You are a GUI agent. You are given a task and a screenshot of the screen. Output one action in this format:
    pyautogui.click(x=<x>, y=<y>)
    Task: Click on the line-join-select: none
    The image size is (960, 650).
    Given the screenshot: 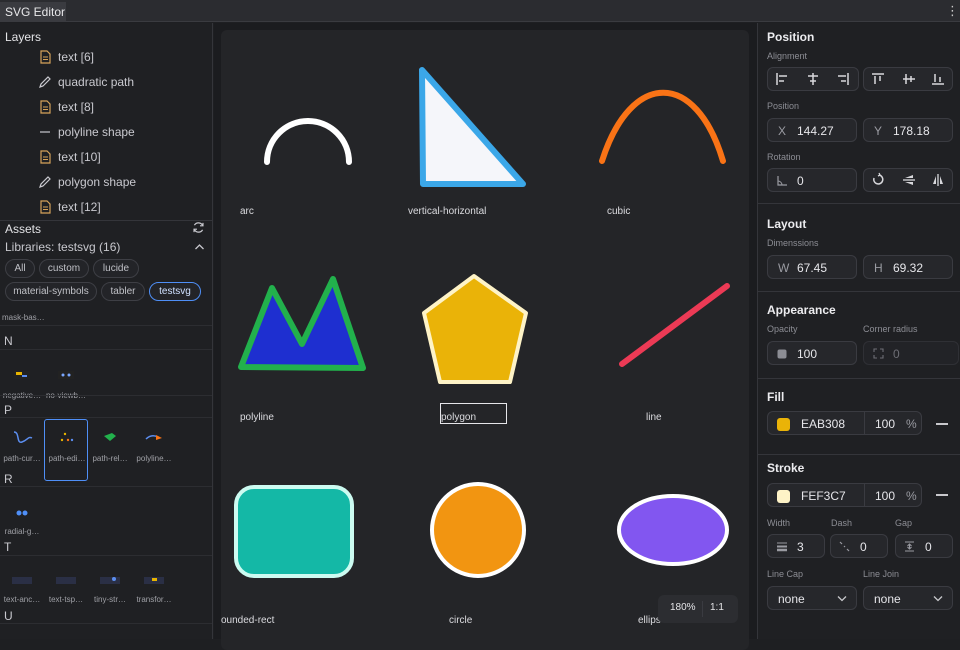 What is the action you would take?
    pyautogui.click(x=908, y=598)
    